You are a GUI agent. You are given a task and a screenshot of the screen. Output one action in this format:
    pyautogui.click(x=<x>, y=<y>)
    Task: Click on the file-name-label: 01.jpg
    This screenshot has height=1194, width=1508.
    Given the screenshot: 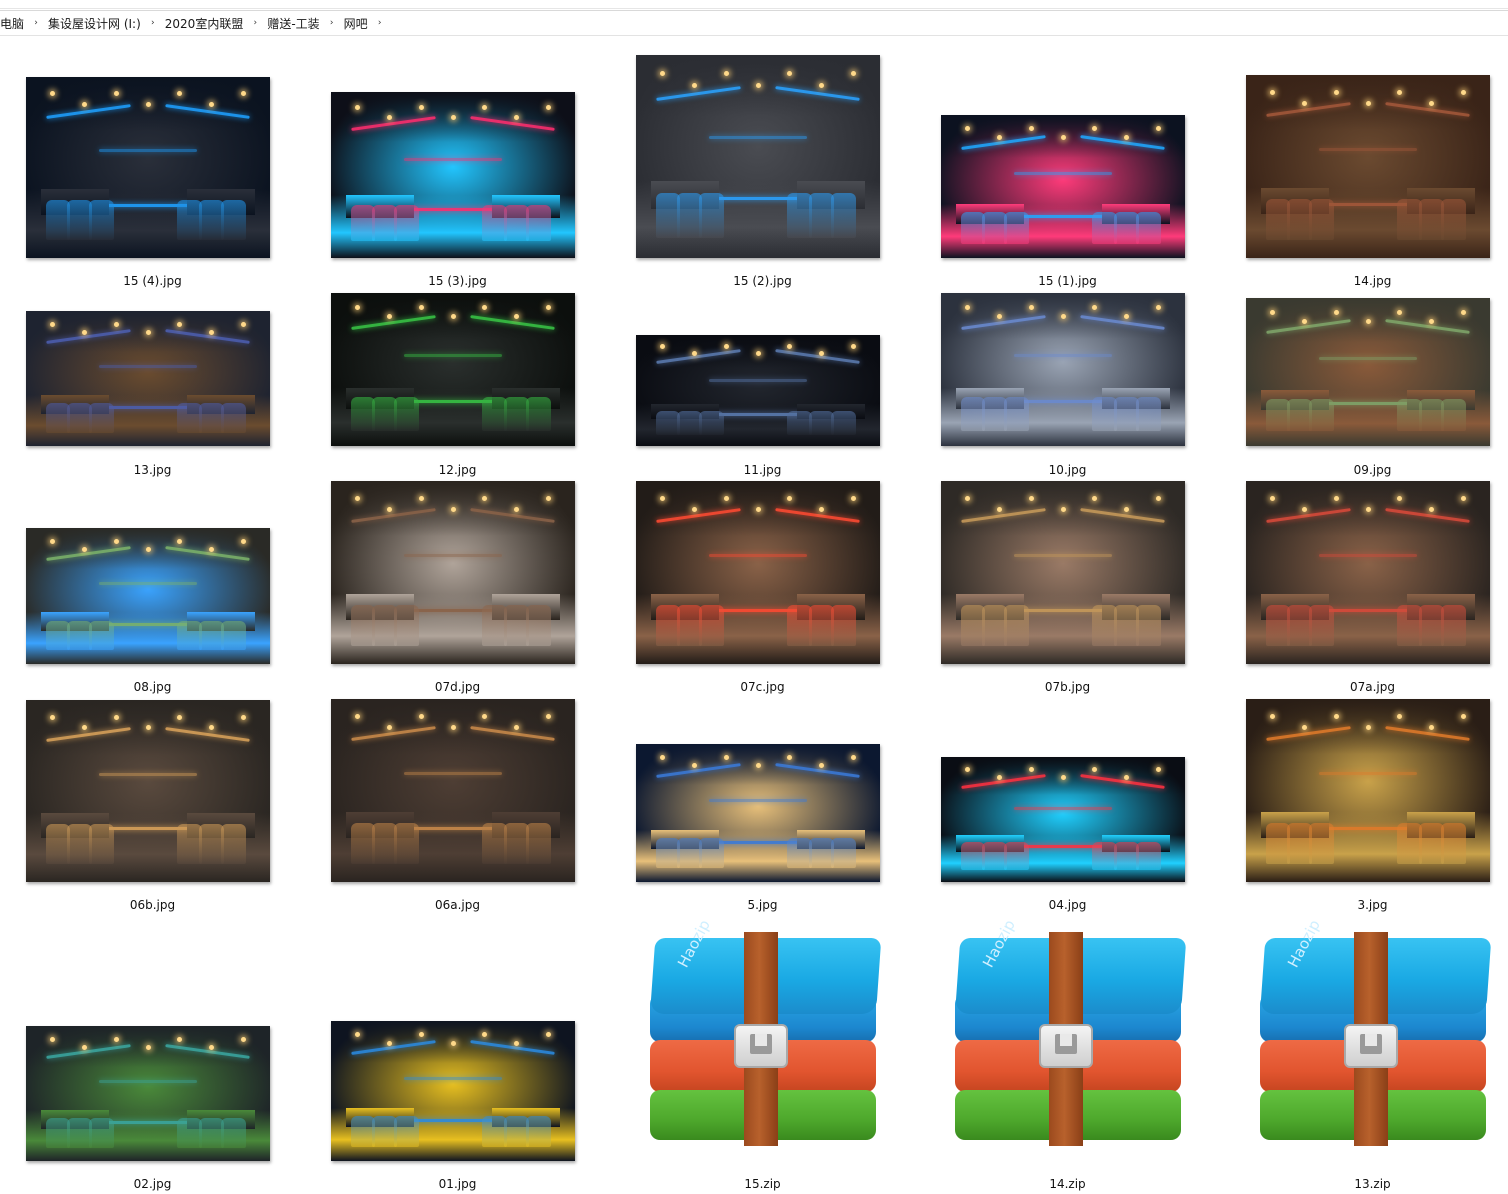 What is the action you would take?
    pyautogui.click(x=457, y=1184)
    